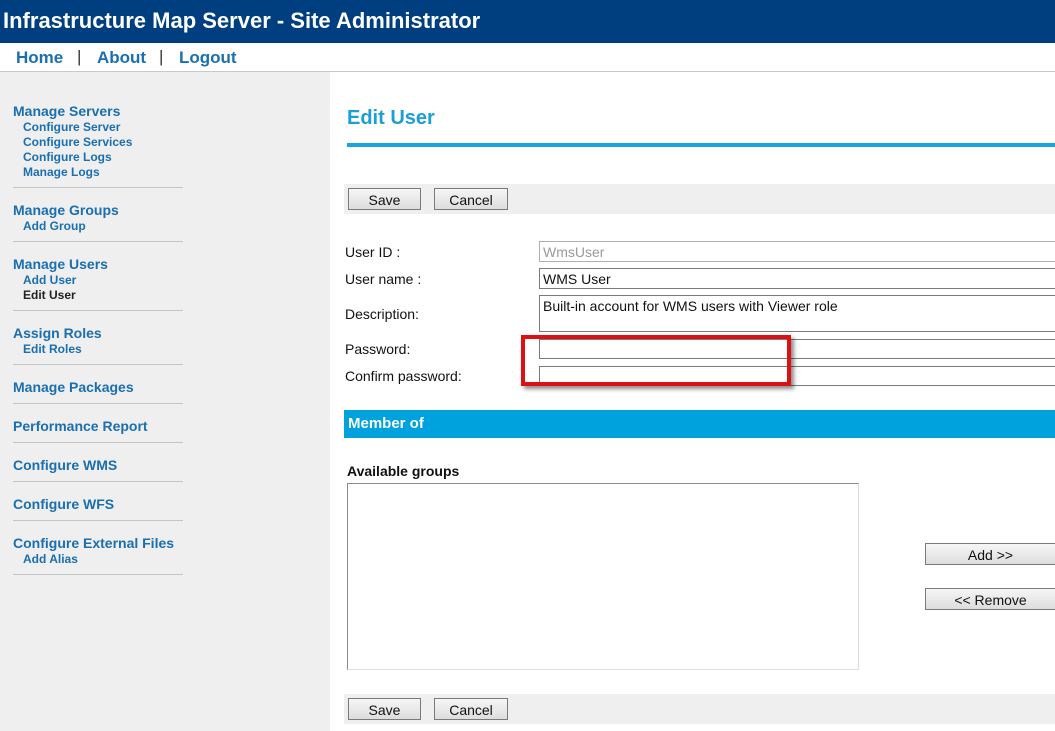 The width and height of the screenshot is (1055, 731). What do you see at coordinates (603, 576) in the screenshot?
I see `available-groups-list` at bounding box center [603, 576].